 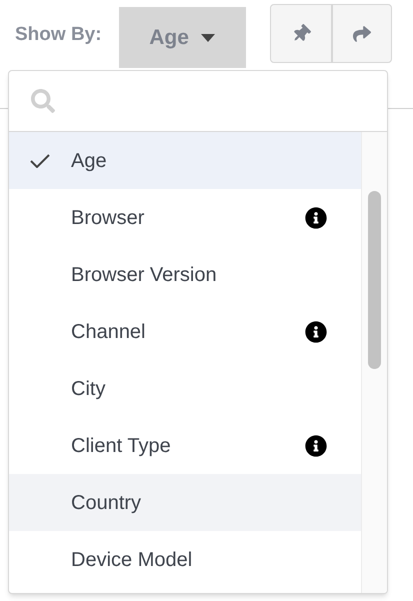 I want to click on menu-item-label: Device Model, so click(x=131, y=560).